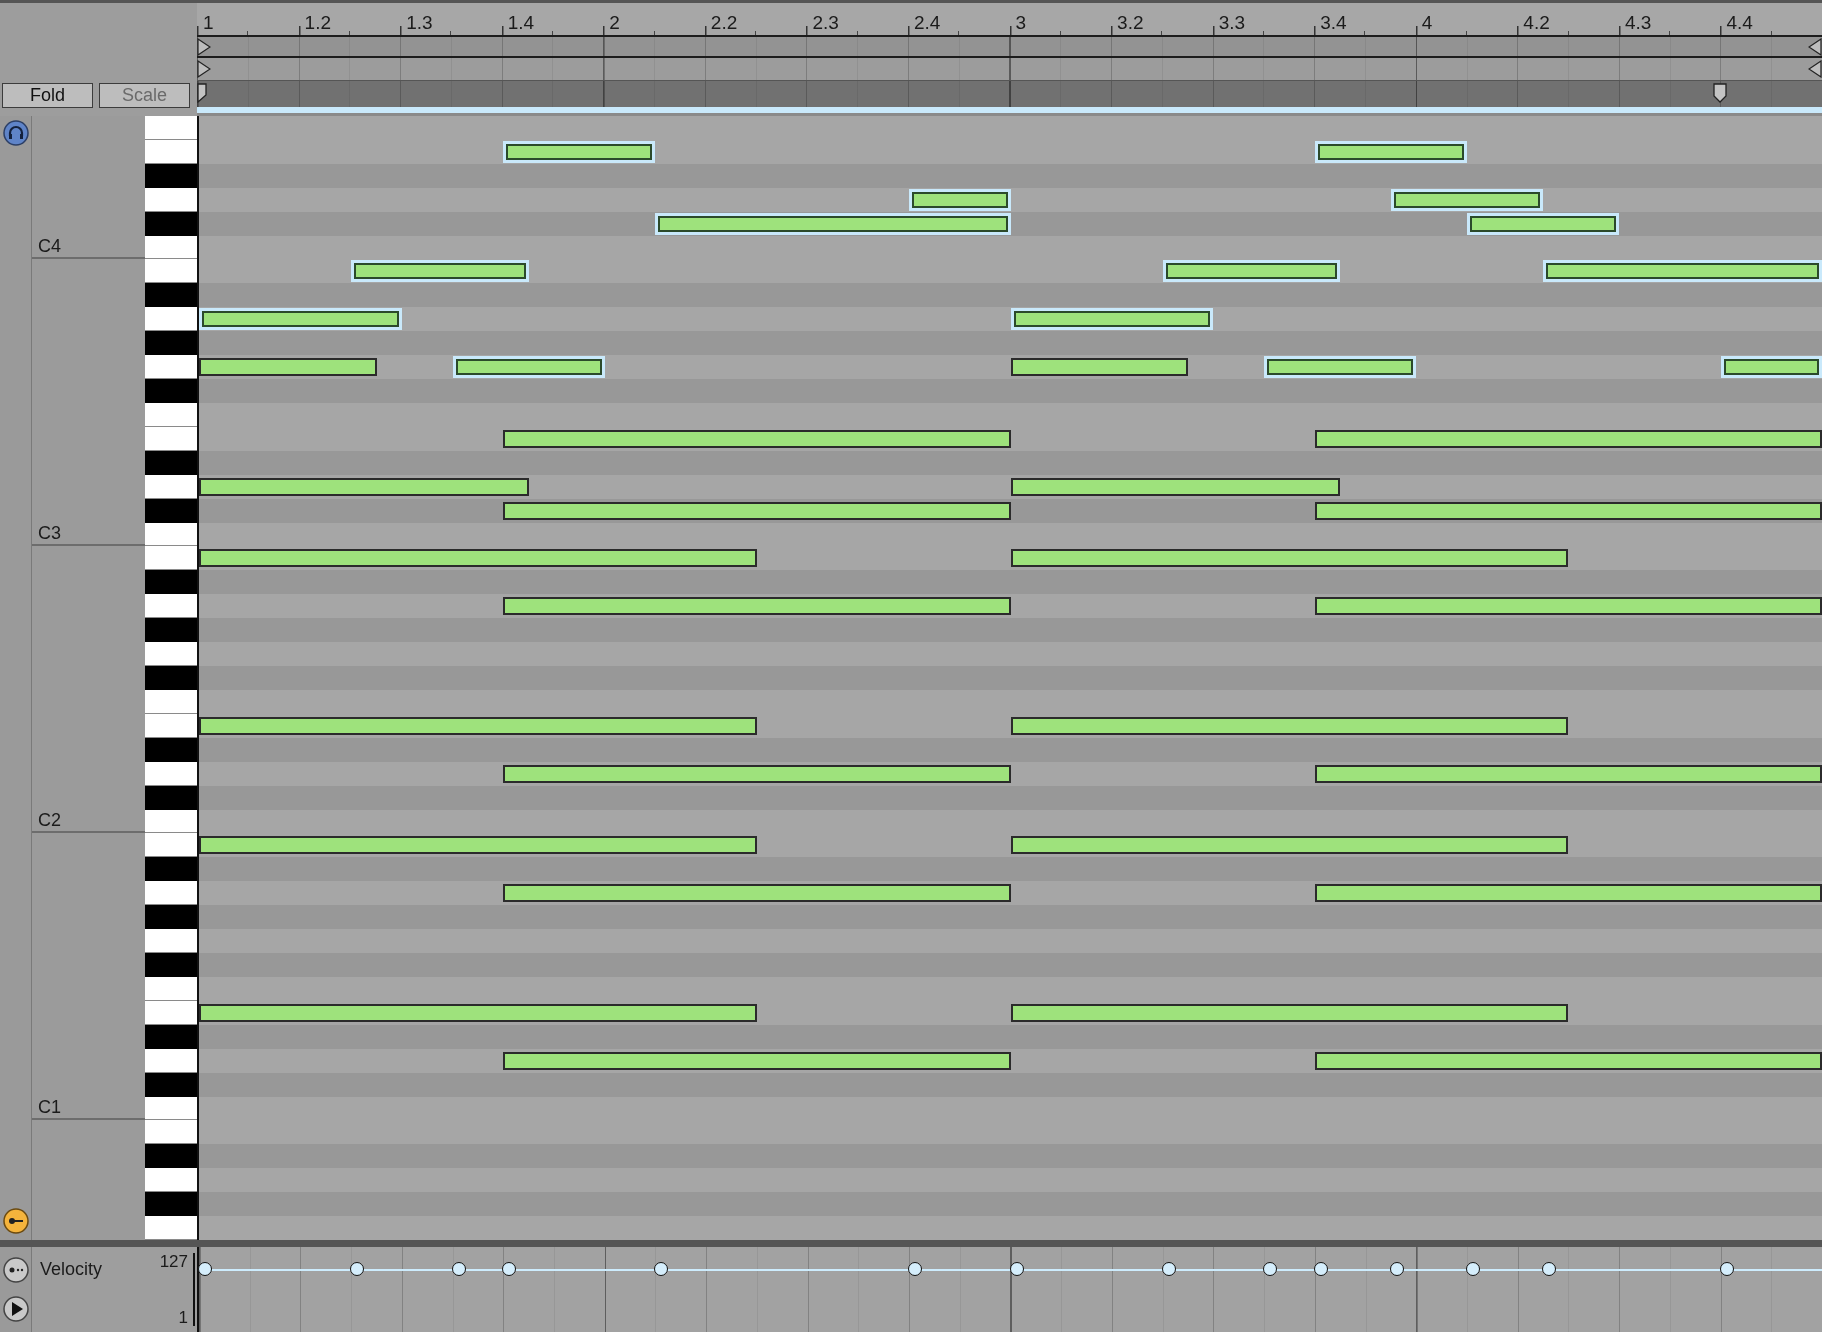 The image size is (1822, 1332). I want to click on ruler-label: 4.3, so click(1637, 24).